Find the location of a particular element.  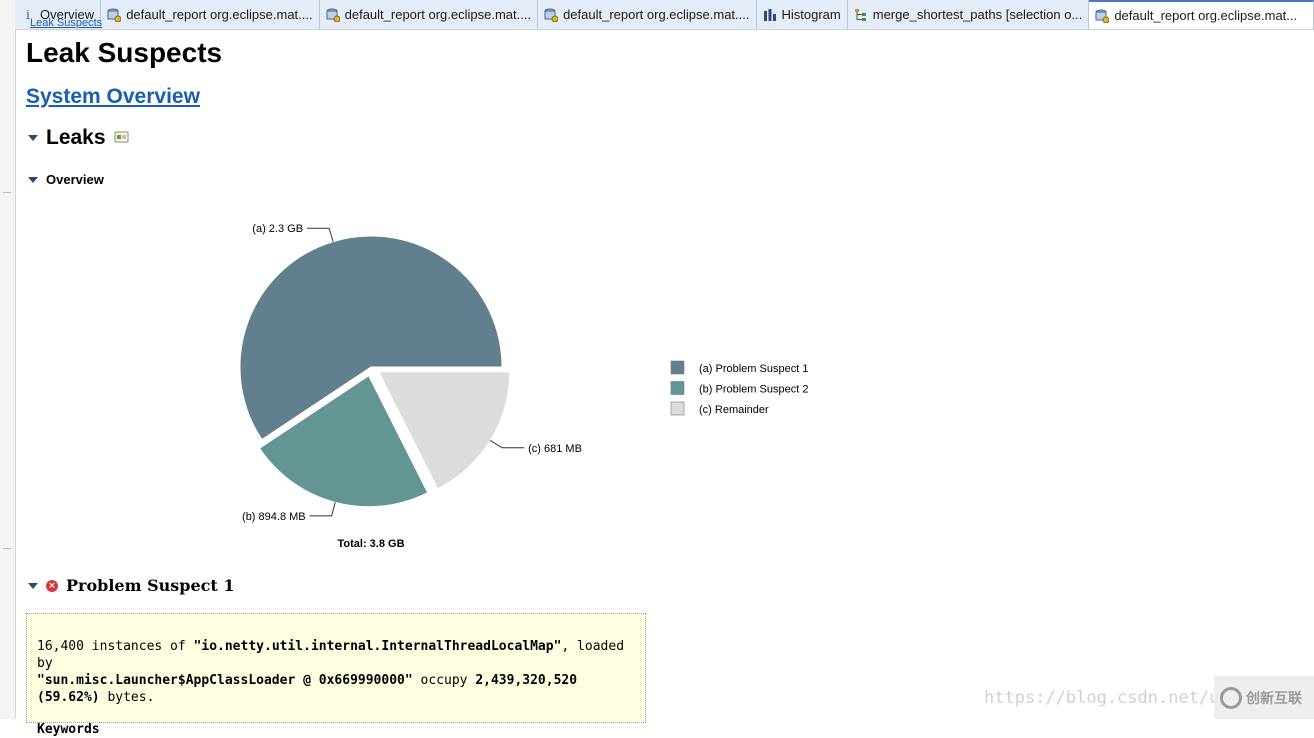

text-fragment: instances of is located at coordinates (138, 646).